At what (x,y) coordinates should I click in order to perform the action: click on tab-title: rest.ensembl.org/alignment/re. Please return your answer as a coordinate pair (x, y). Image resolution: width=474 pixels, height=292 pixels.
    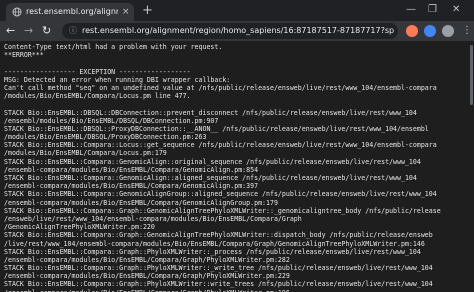
    Looking at the image, I should click on (72, 11).